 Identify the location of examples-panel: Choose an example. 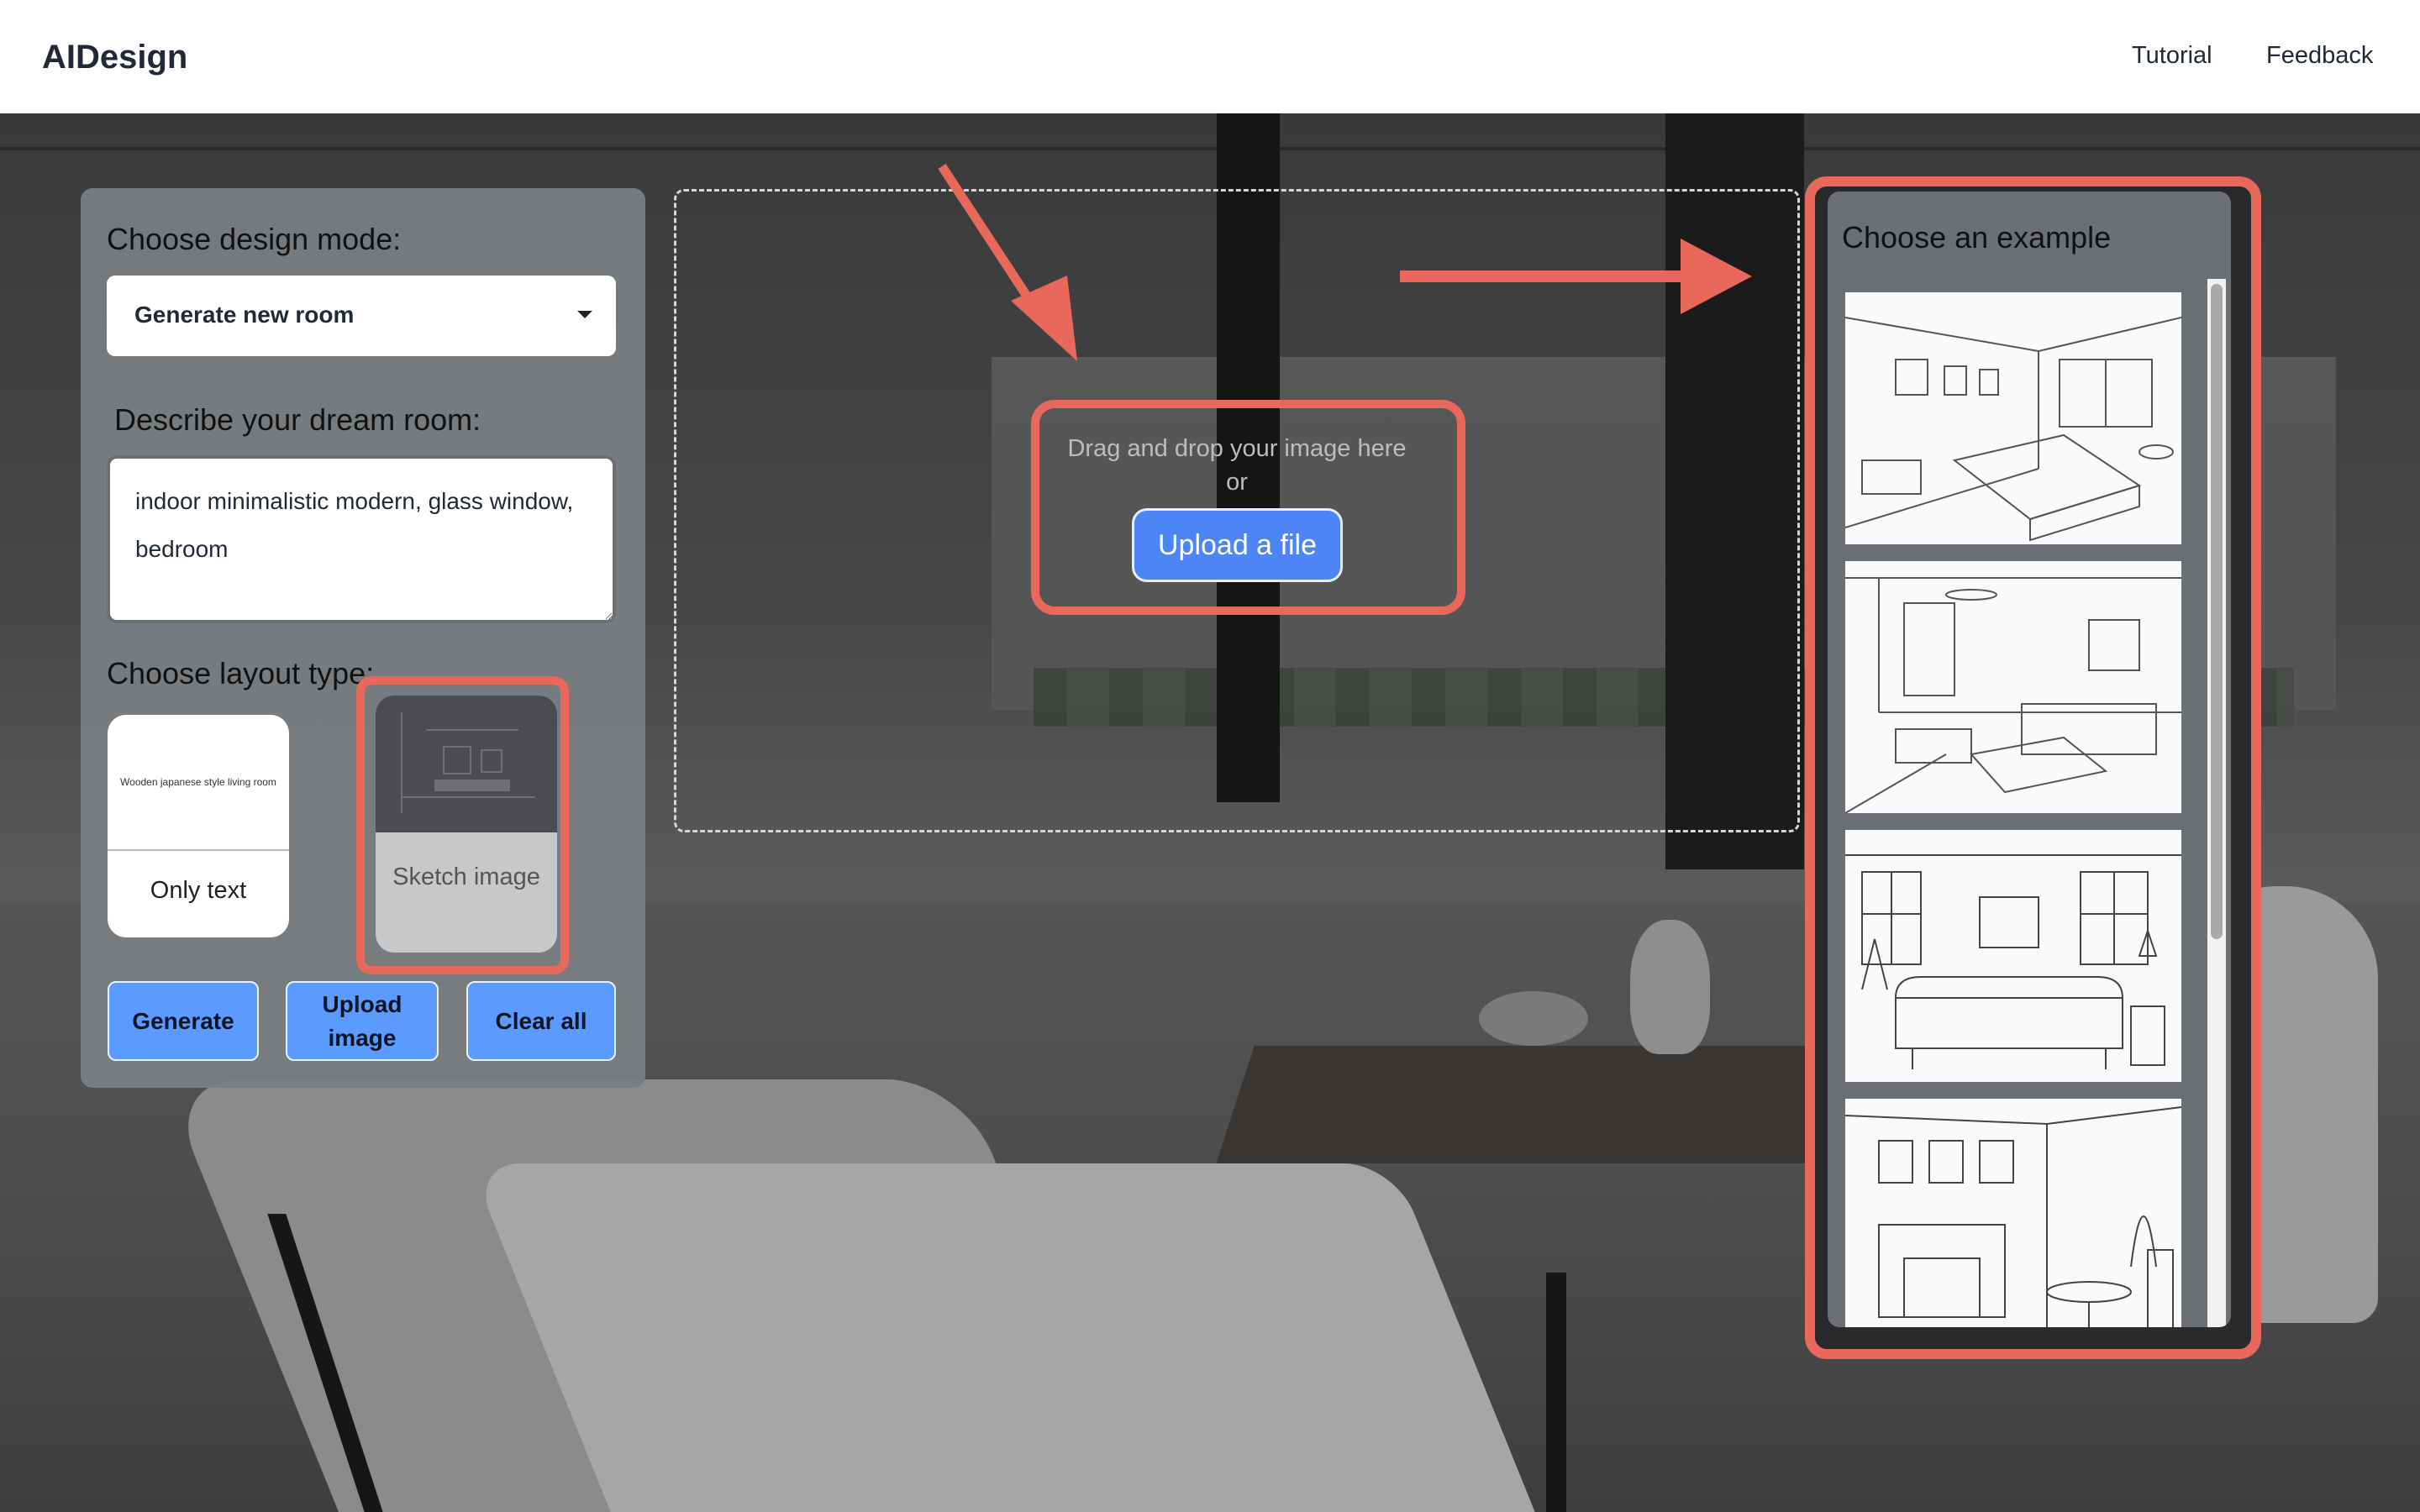
(2030, 759).